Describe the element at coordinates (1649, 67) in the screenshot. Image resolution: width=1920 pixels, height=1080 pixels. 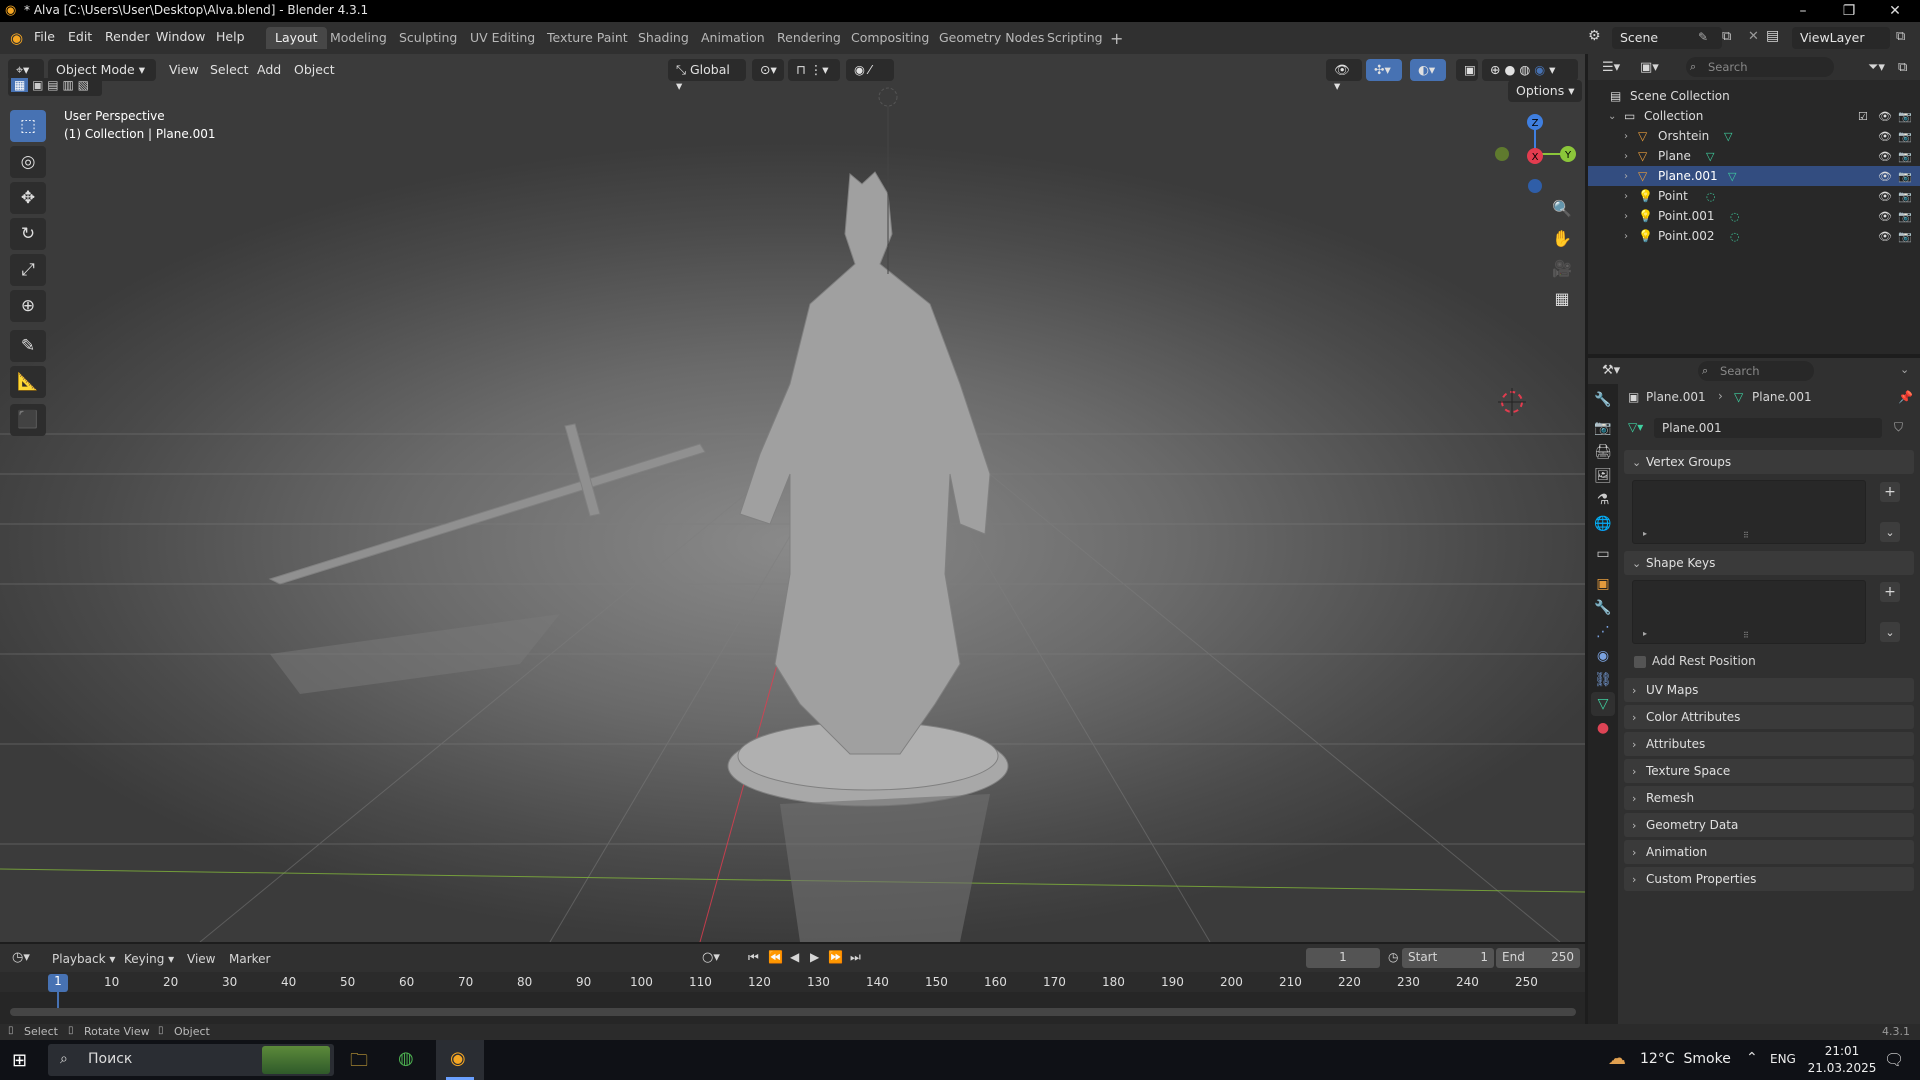
I see `display-mode-icon: ▣▾` at that location.